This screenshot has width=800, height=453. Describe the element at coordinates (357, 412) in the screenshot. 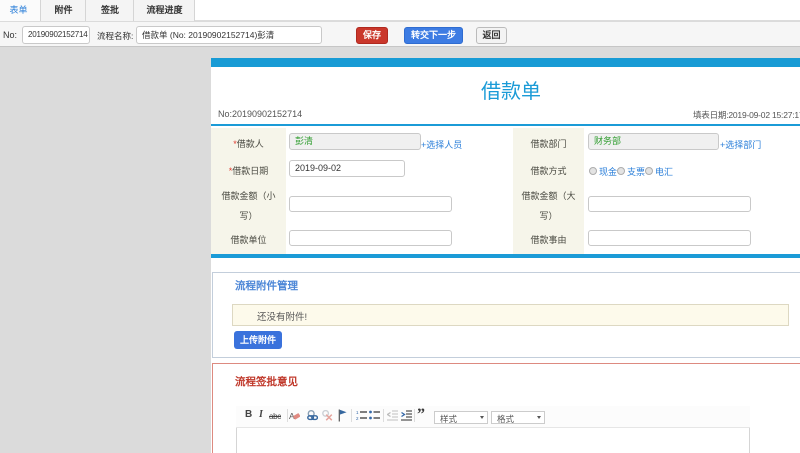

I see `svg-text: 1` at that location.